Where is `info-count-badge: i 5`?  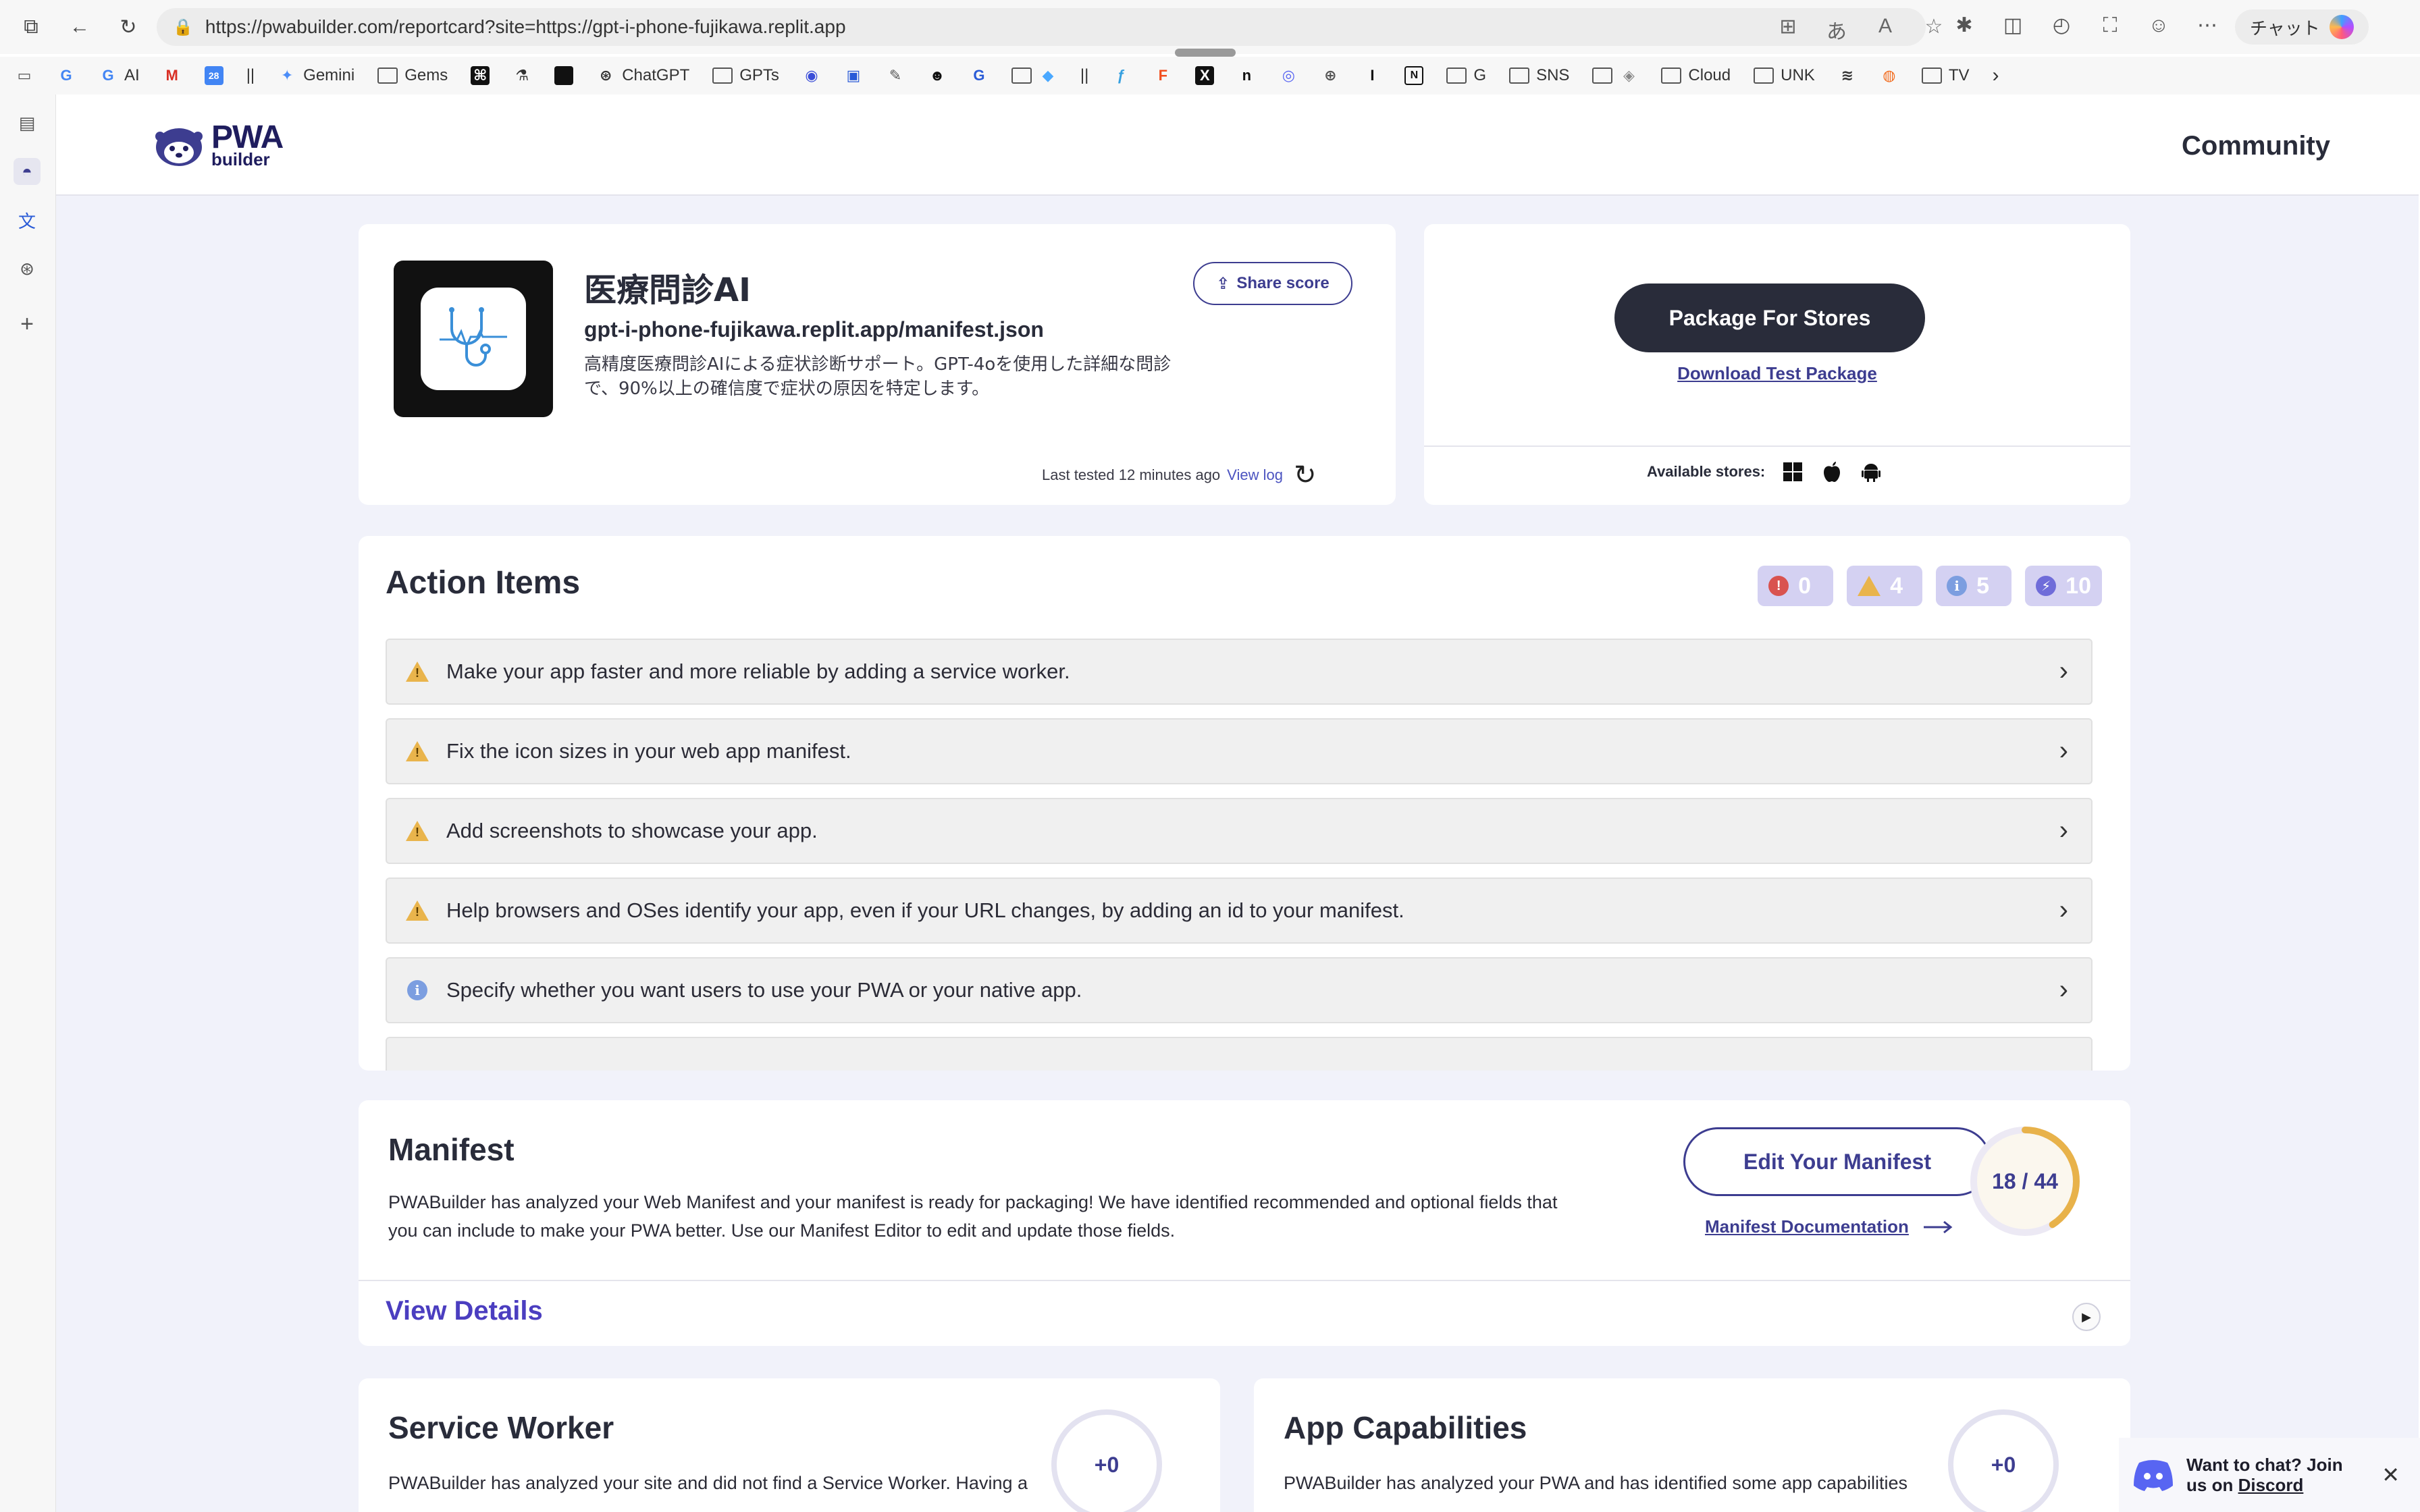 info-count-badge: i 5 is located at coordinates (1974, 586).